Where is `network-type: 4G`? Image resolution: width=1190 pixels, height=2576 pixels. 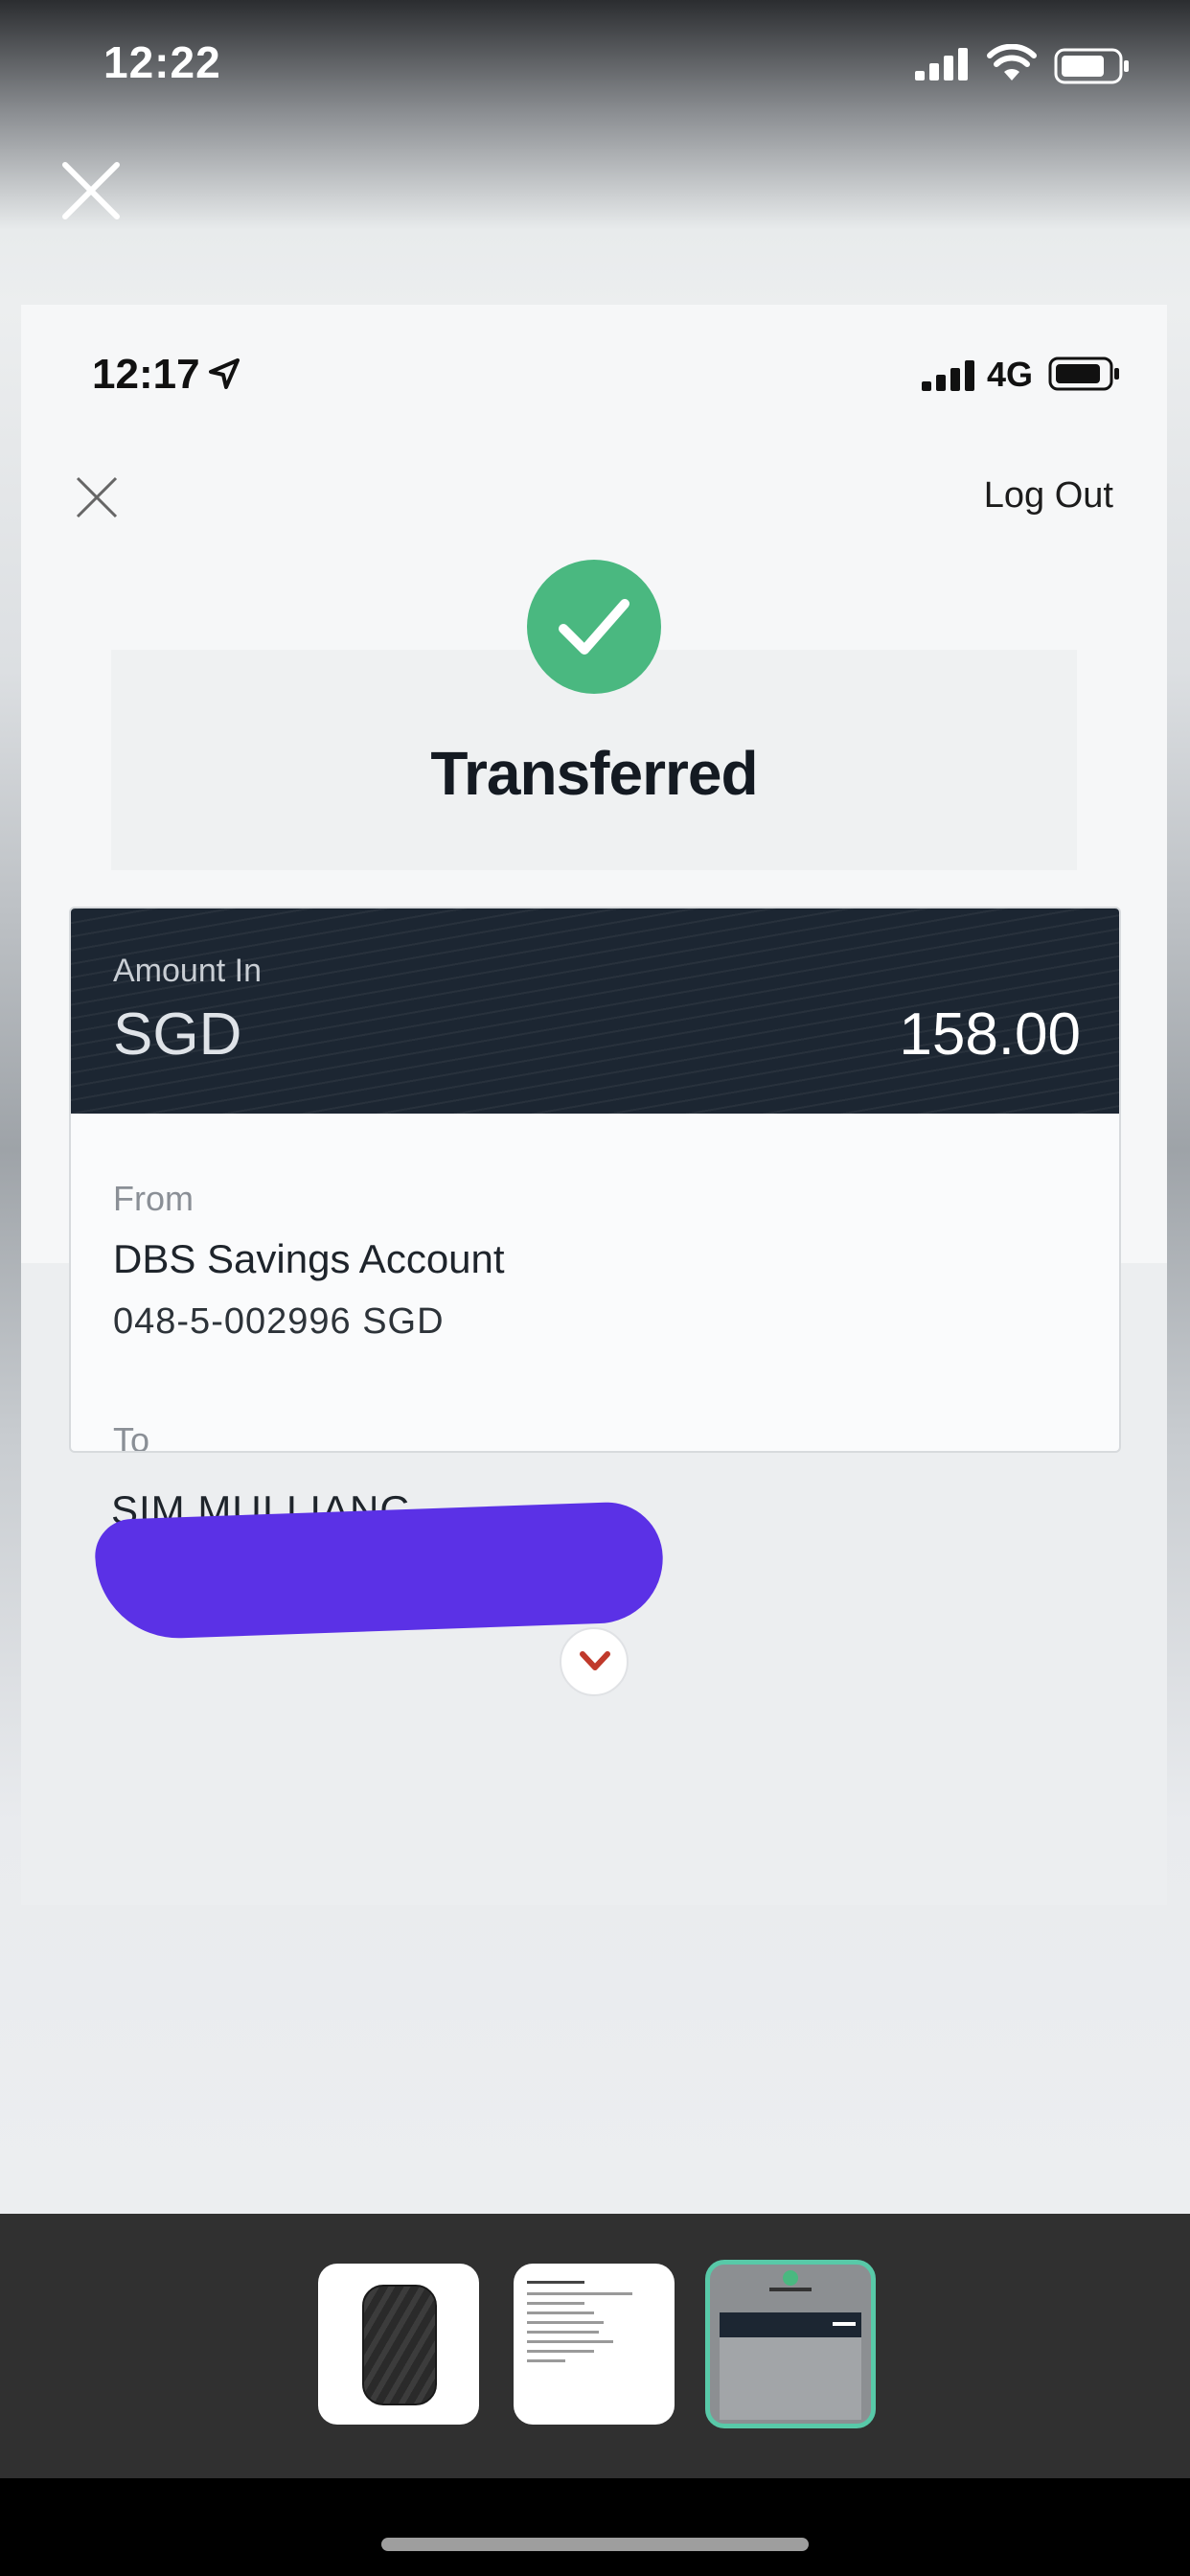 network-type: 4G is located at coordinates (1011, 374).